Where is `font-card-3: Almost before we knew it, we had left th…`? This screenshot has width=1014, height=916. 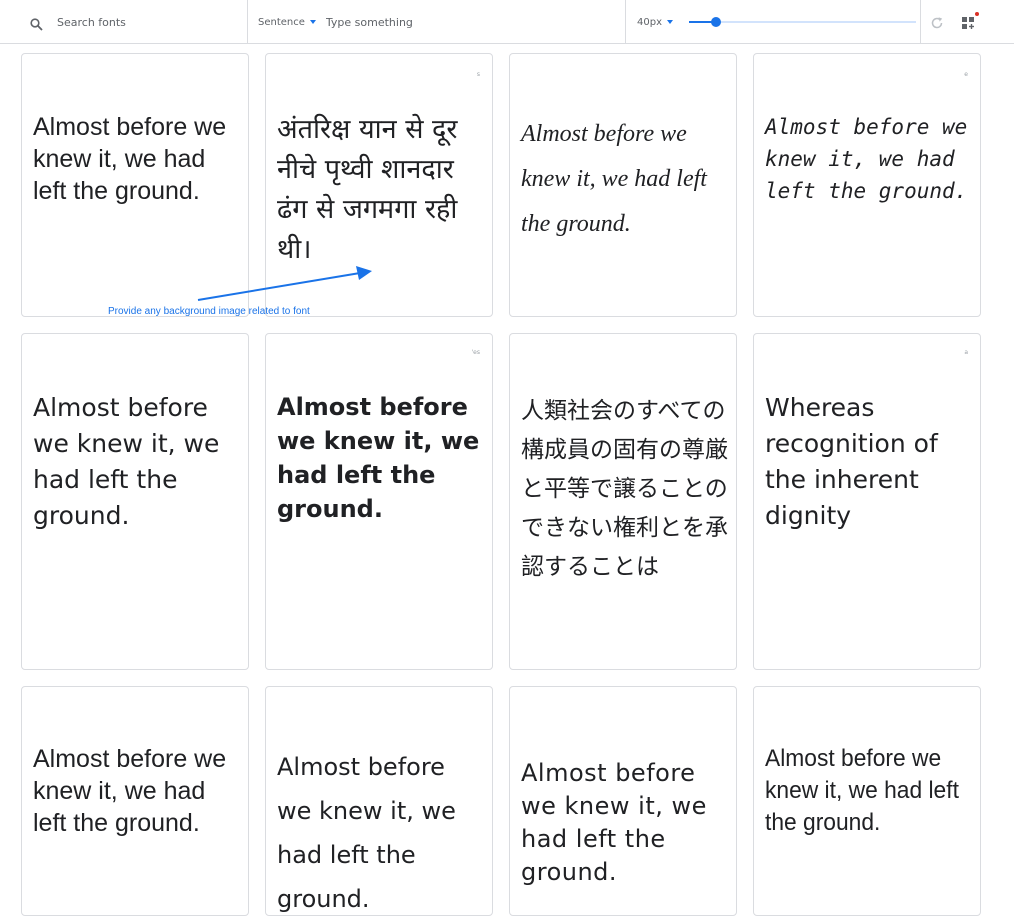
font-card-3: Almost before we knew it, we had left th… is located at coordinates (623, 185).